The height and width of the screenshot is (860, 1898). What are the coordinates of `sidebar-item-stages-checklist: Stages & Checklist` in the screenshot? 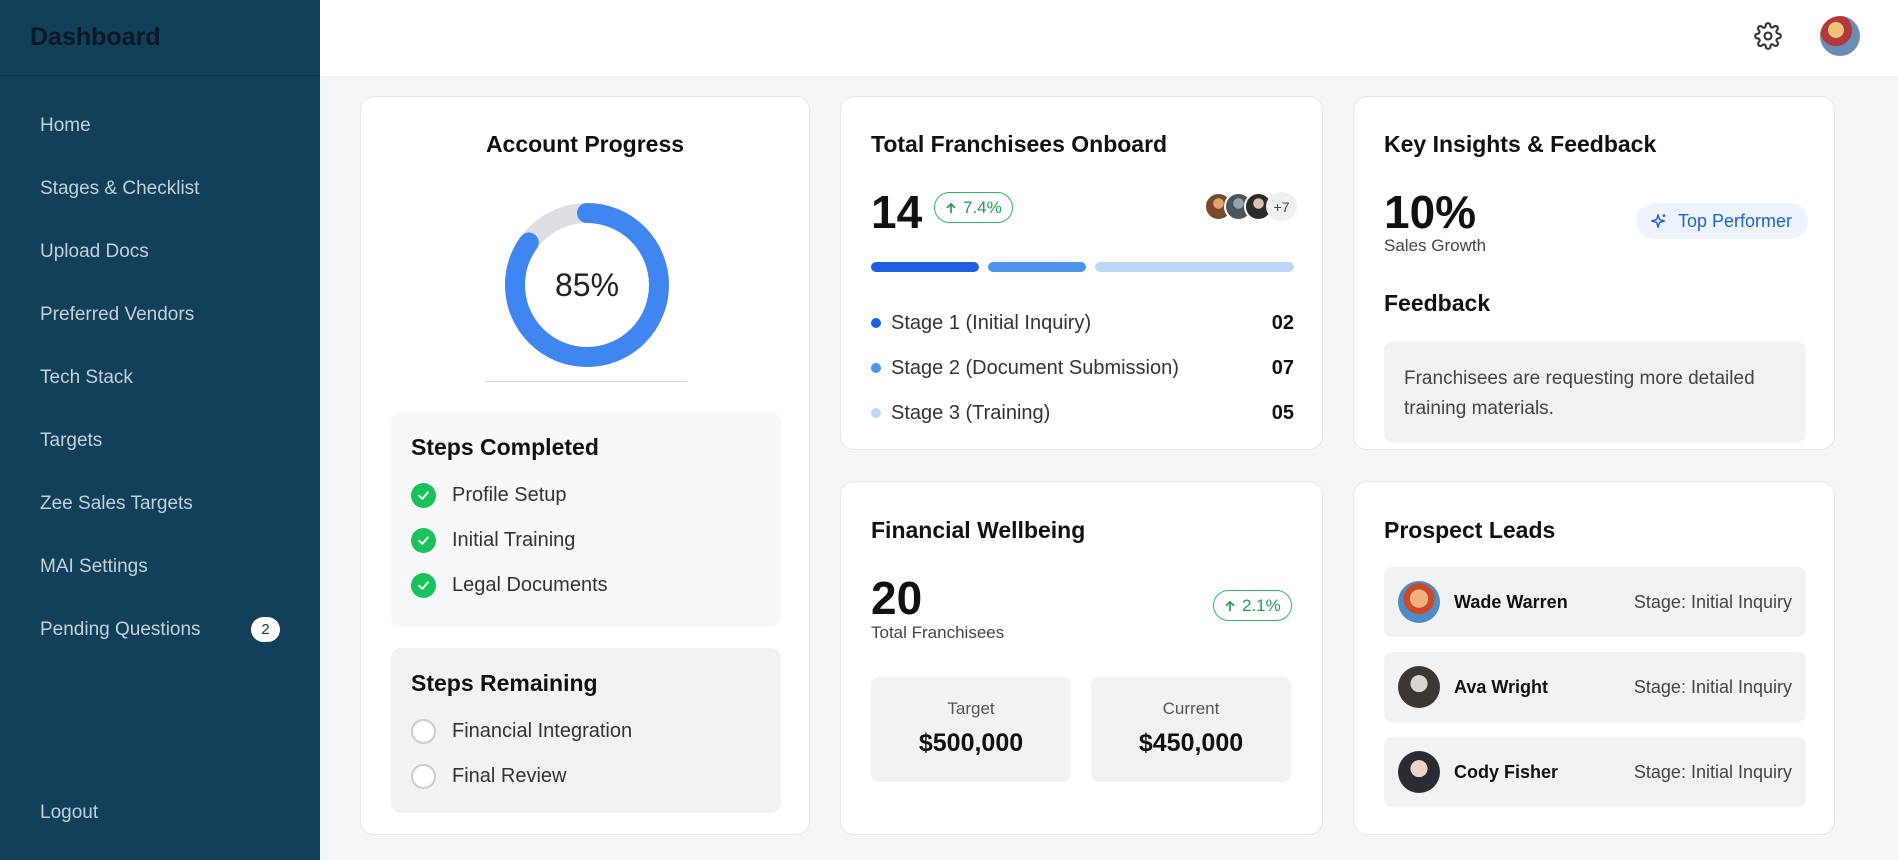 It's located at (160, 188).